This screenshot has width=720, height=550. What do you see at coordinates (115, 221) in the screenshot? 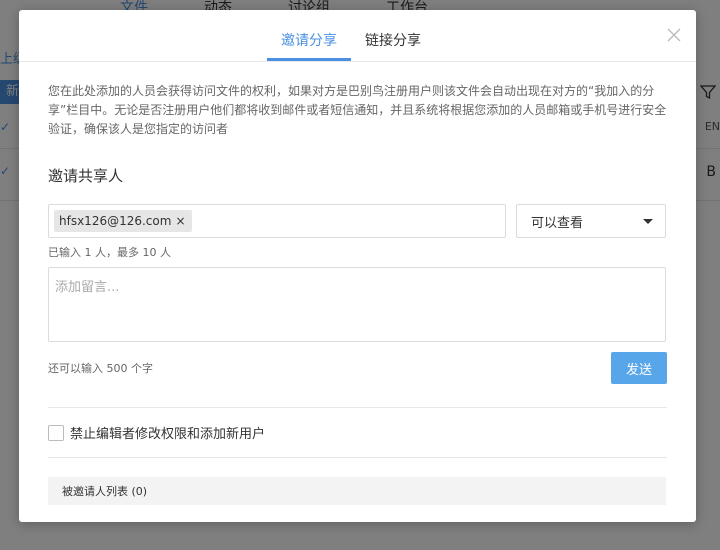
I see `invitee-tag-label: hfsx126@126.com` at bounding box center [115, 221].